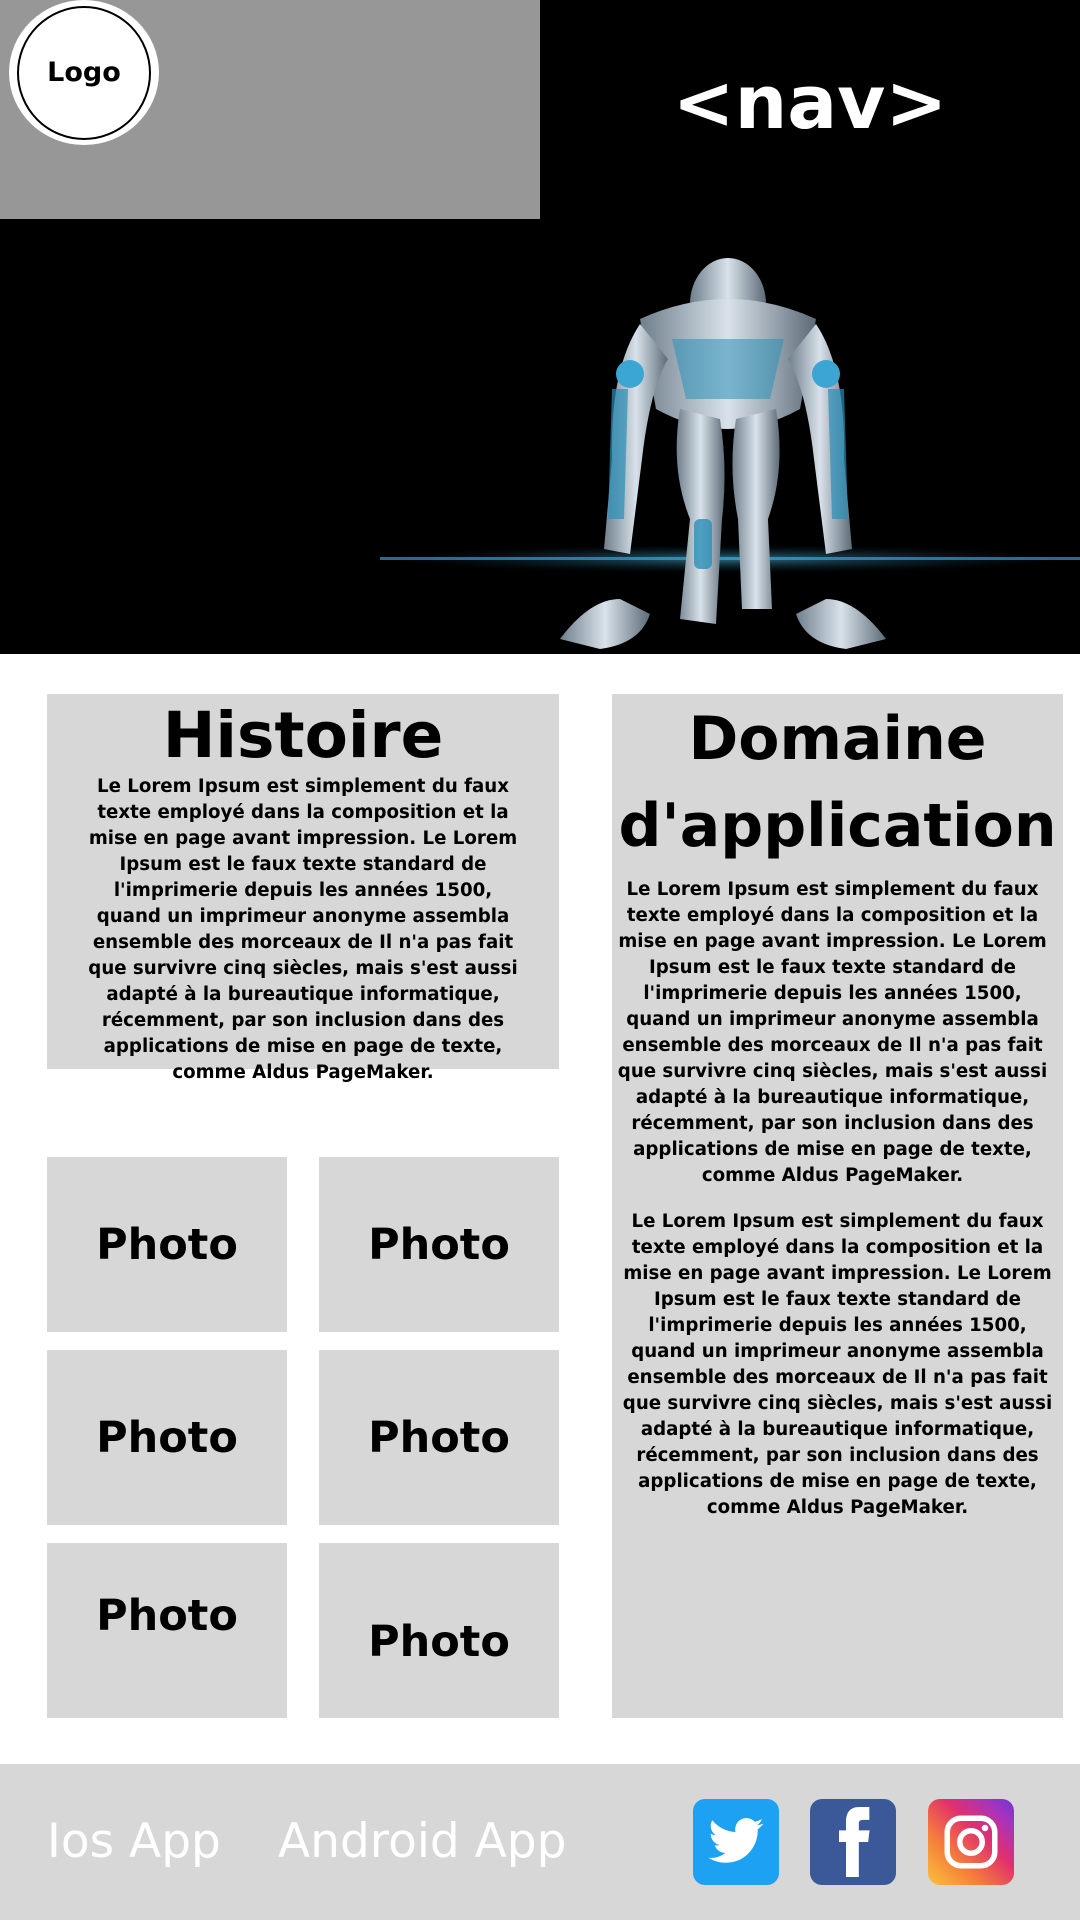 This screenshot has height=1920, width=1080. Describe the element at coordinates (730, 453) in the screenshot. I see `hero-robot-image` at that location.